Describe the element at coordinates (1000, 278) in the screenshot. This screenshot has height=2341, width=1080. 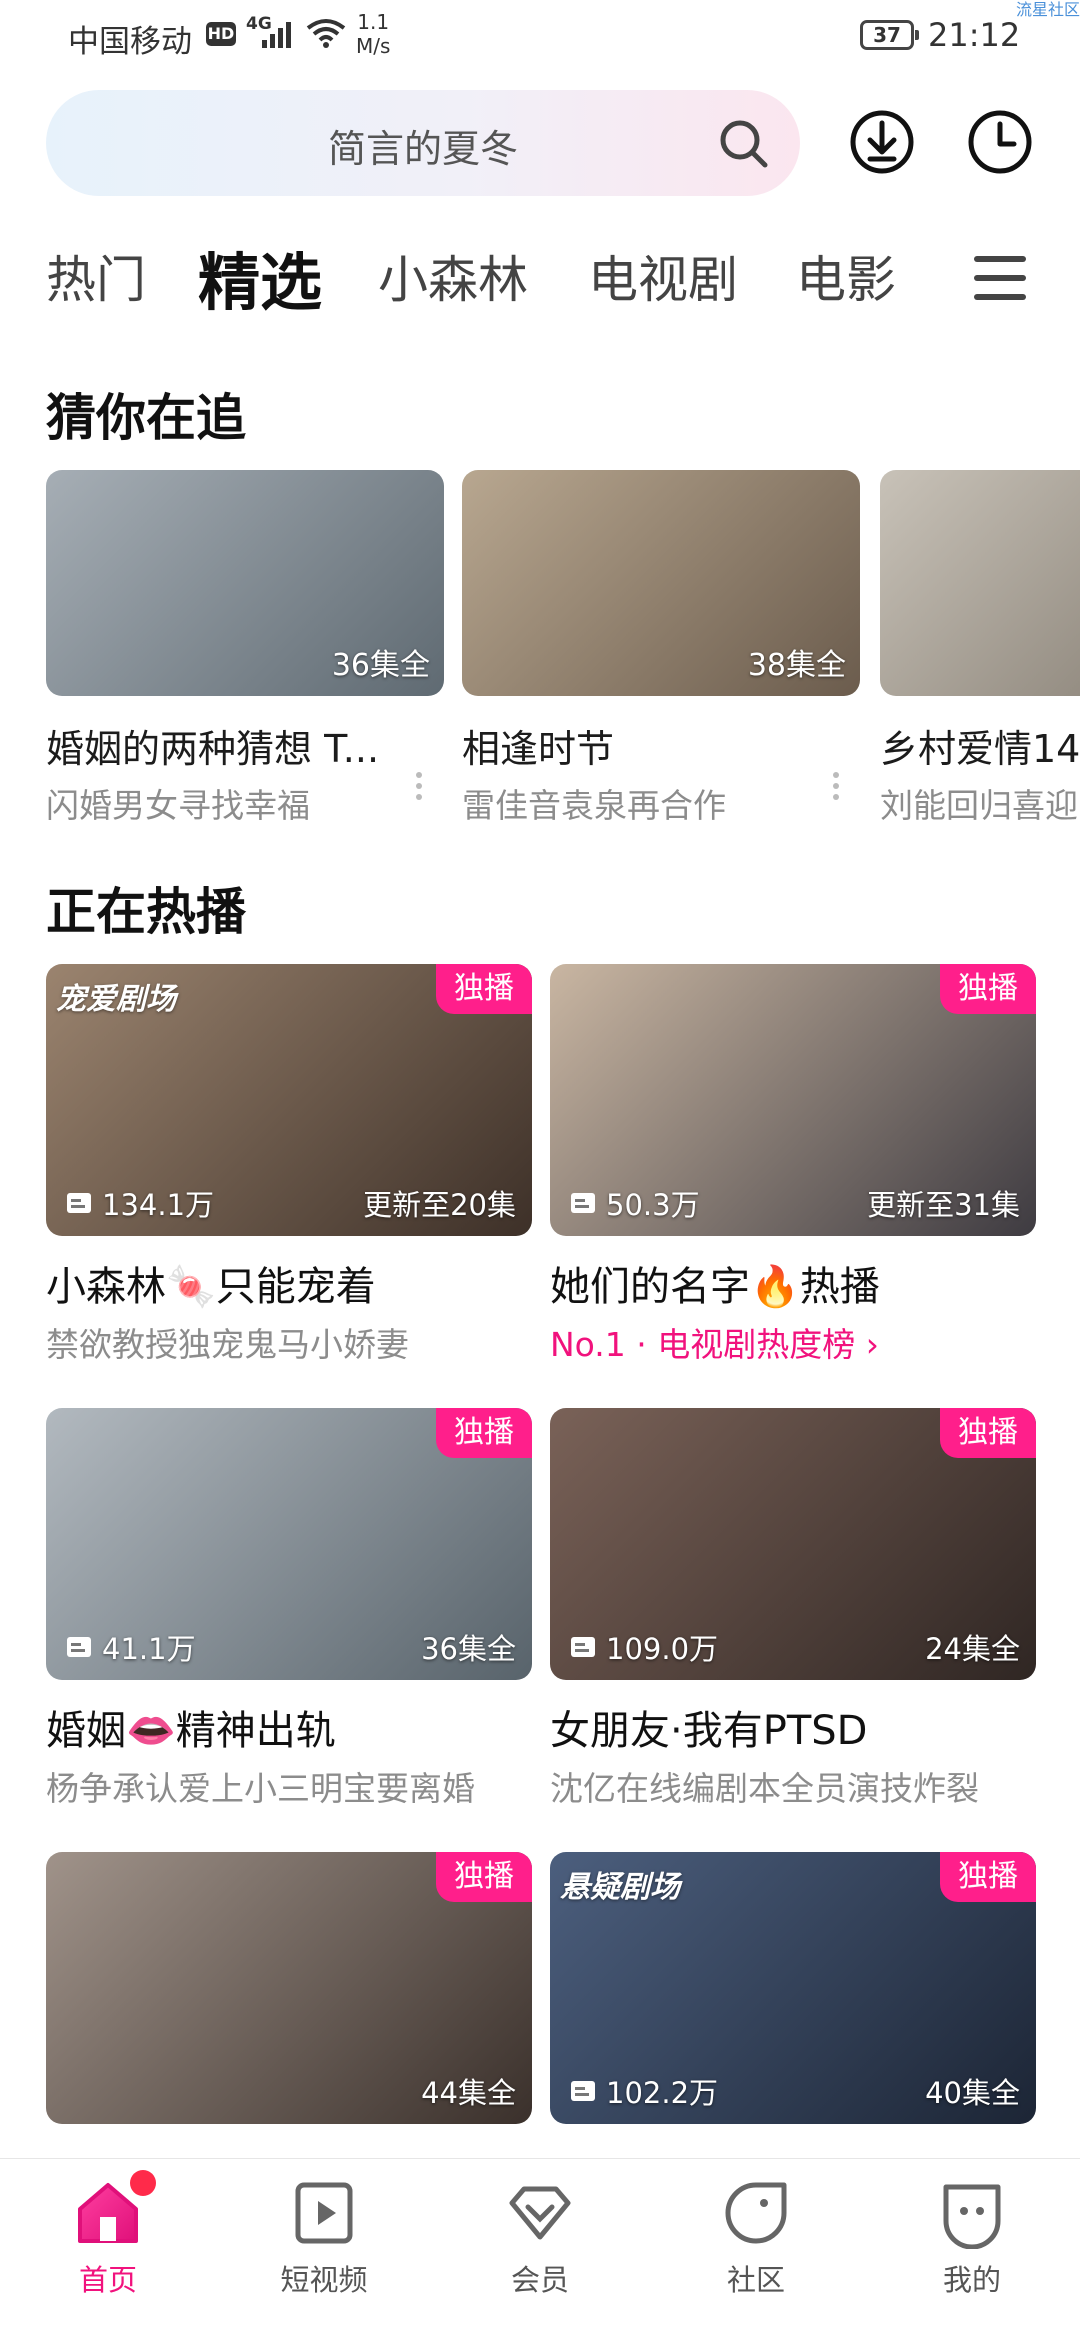
I see `menu-icon` at that location.